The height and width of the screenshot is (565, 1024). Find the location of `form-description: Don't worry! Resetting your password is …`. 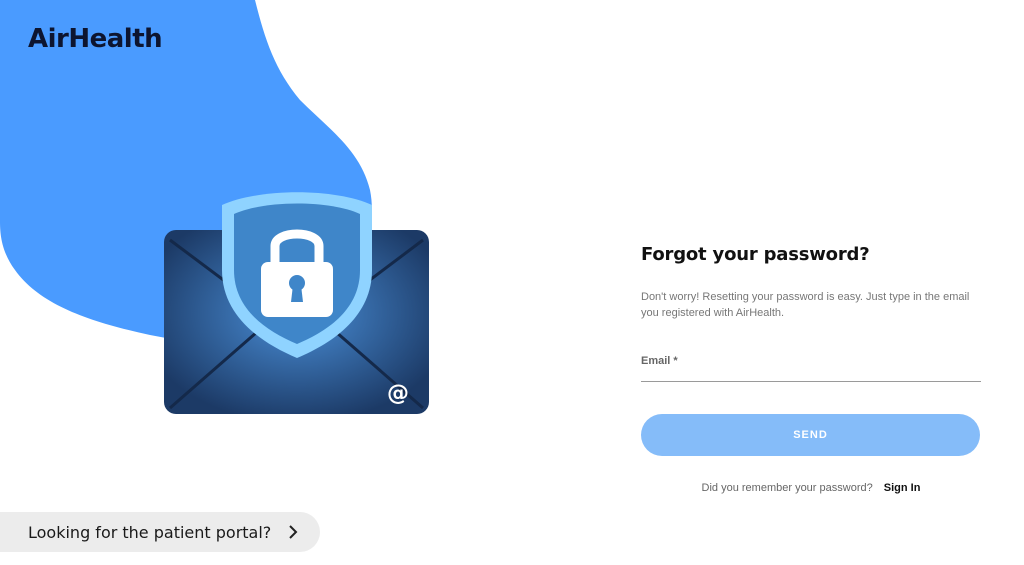

form-description: Don't worry! Resetting your password is … is located at coordinates (805, 305).